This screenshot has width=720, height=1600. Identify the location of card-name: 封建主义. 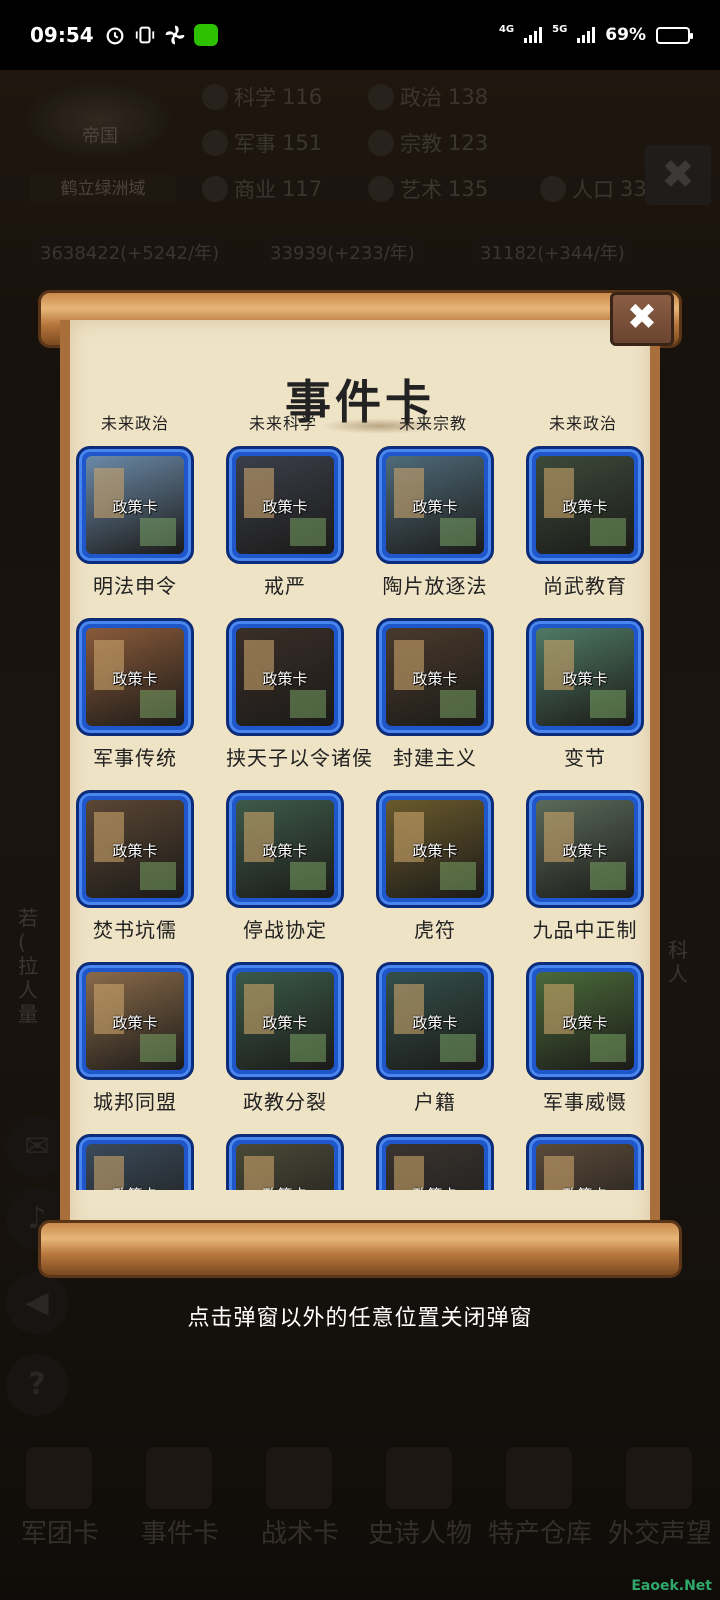
(435, 758).